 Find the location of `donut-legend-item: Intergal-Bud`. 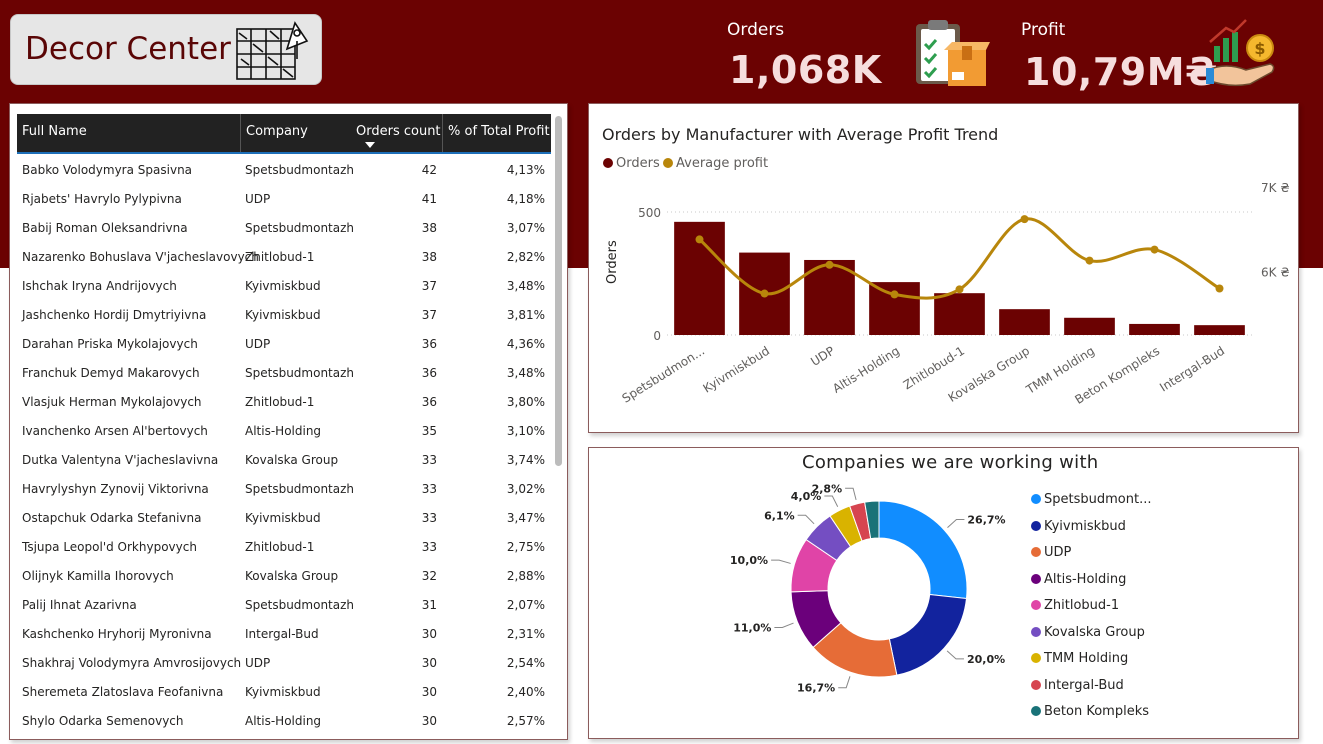

donut-legend-item: Intergal-Bud is located at coordinates (1077, 685).